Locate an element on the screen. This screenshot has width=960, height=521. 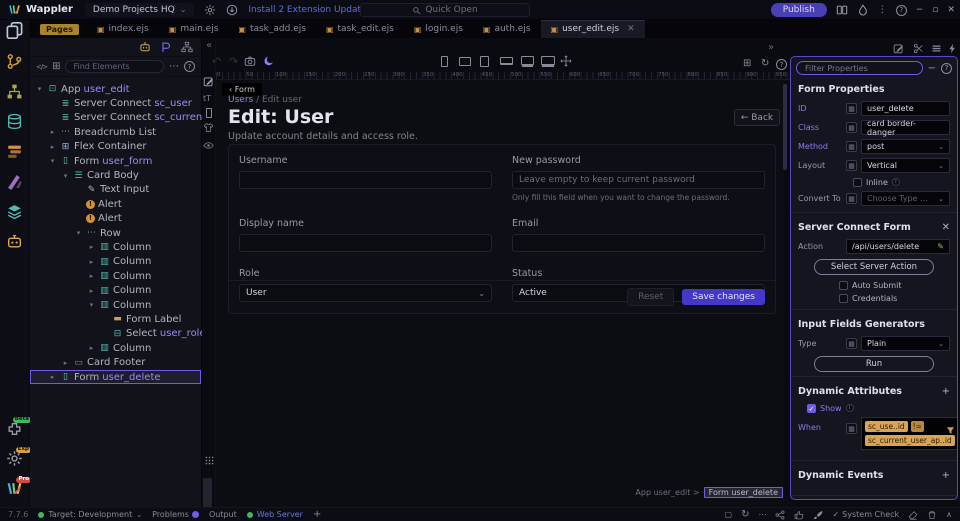
device-preview-tool-icon is located at coordinates (209, 113).